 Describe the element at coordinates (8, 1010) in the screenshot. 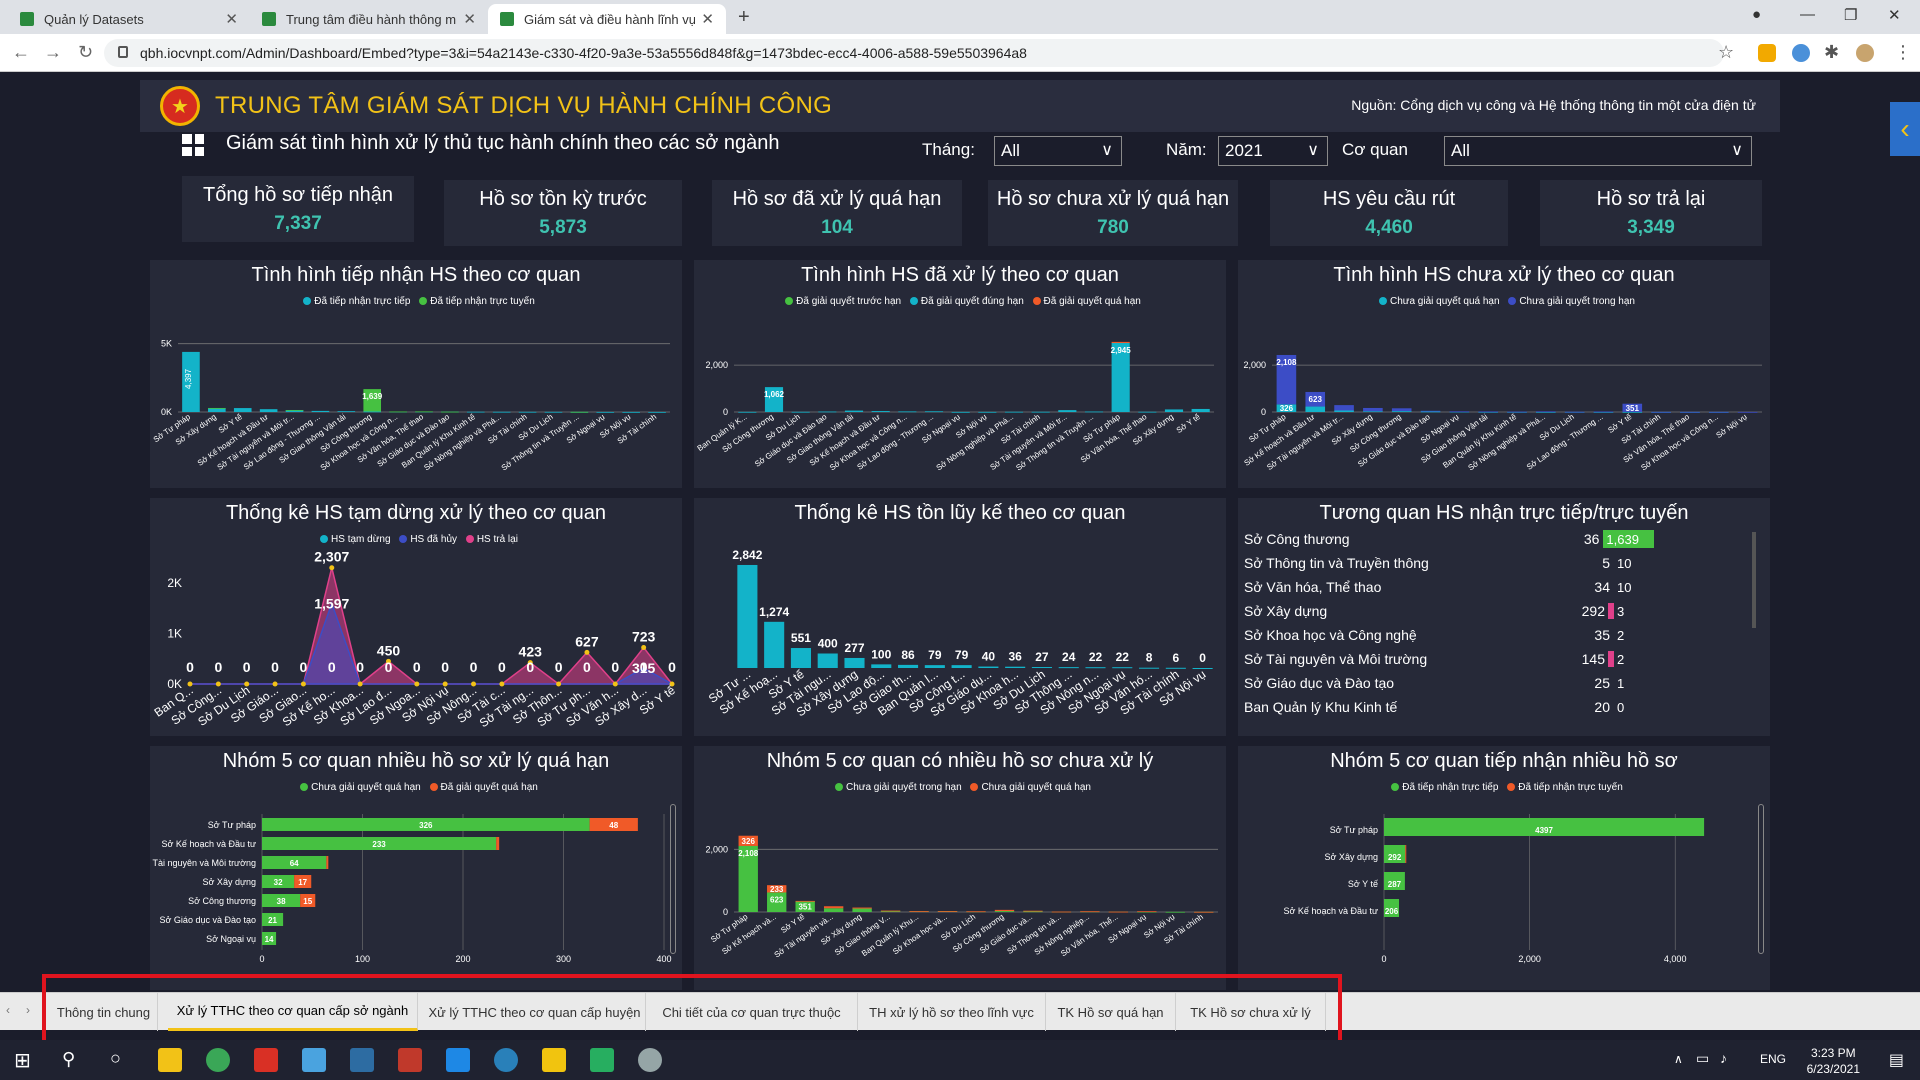

I see `tab-scroll-left-icon: ‹` at that location.